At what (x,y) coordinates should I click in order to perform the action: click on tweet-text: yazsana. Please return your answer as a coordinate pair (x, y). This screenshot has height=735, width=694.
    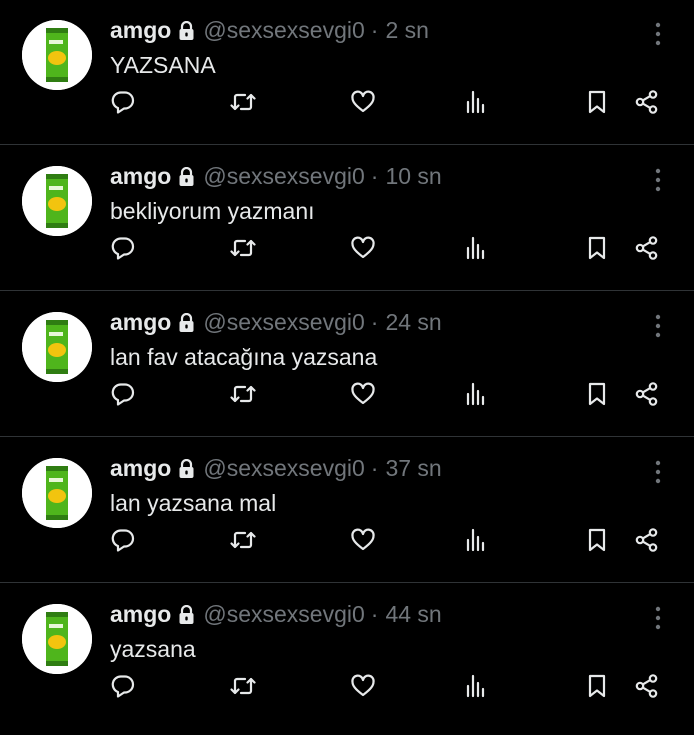
    Looking at the image, I should click on (153, 649).